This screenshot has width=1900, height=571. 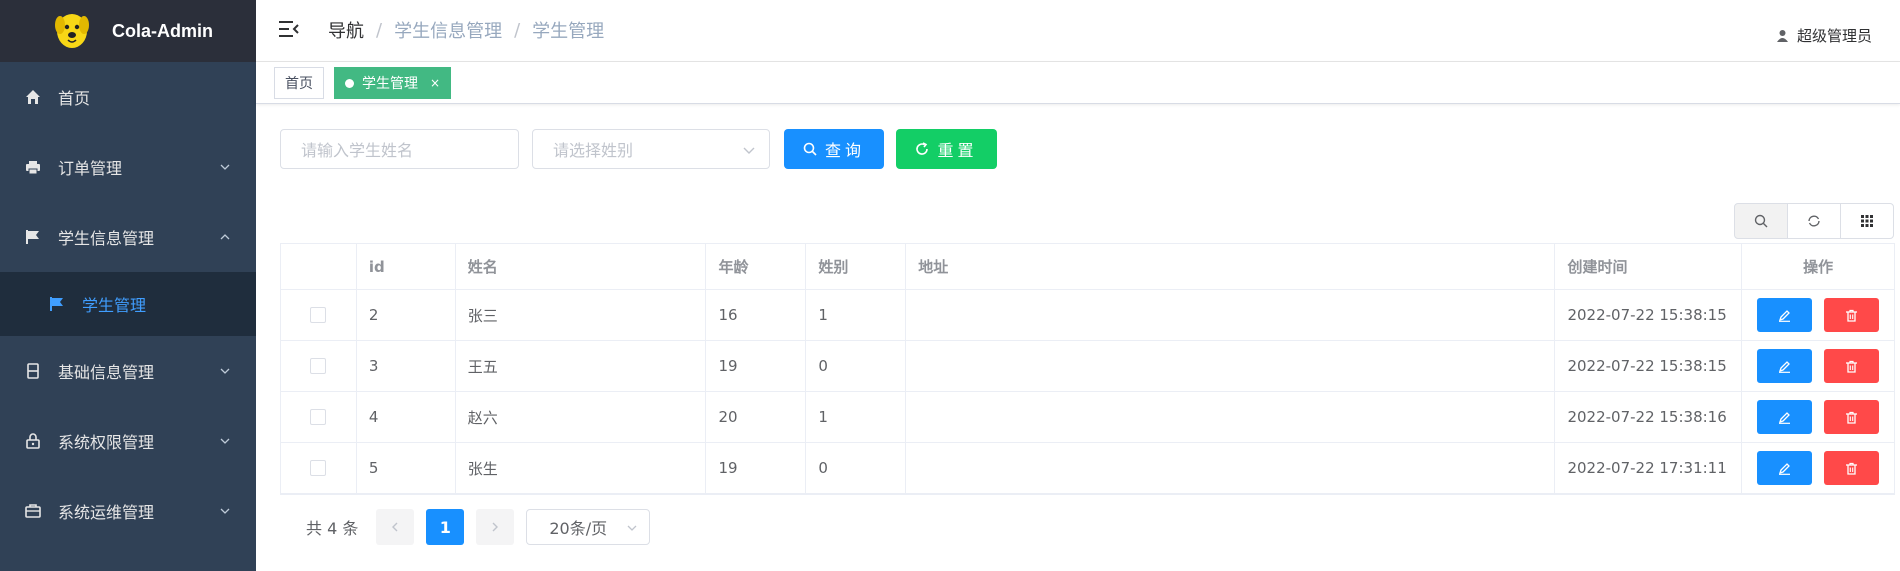 What do you see at coordinates (406, 315) in the screenshot?
I see `table-cell: 2` at bounding box center [406, 315].